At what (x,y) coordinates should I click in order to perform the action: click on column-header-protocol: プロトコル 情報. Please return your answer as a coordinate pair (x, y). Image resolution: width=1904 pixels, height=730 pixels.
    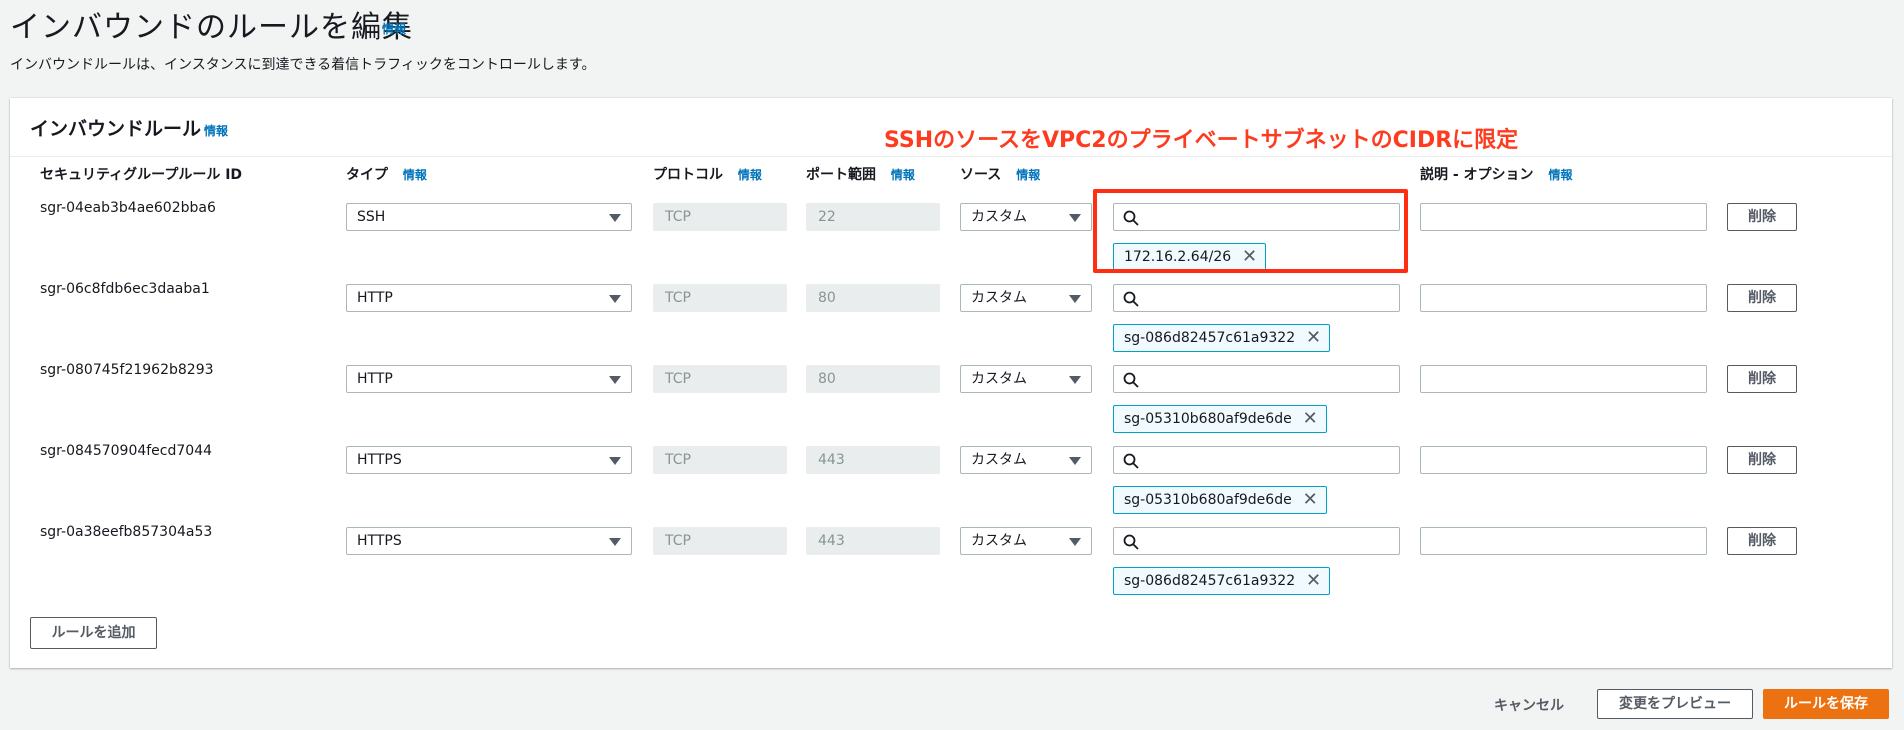
    Looking at the image, I should click on (707, 174).